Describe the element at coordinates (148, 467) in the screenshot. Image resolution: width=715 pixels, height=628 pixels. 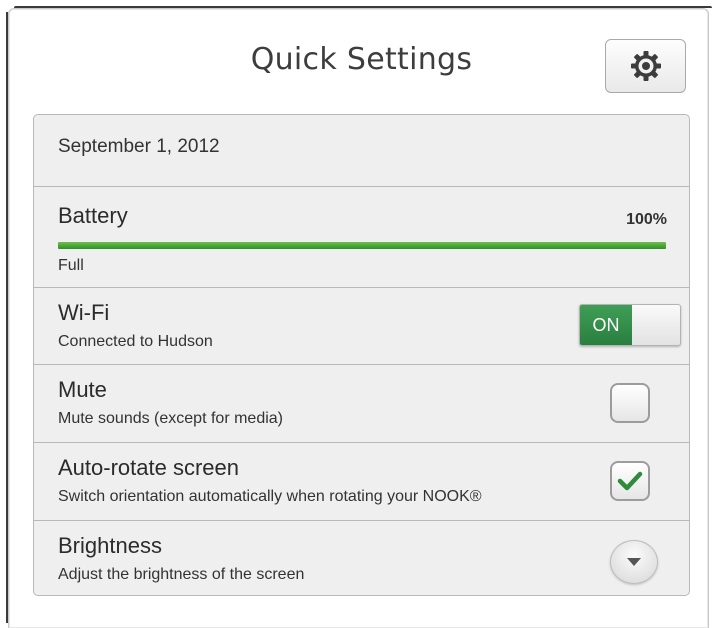
I see `auto-rotate-title: Auto-rotate screen` at that location.